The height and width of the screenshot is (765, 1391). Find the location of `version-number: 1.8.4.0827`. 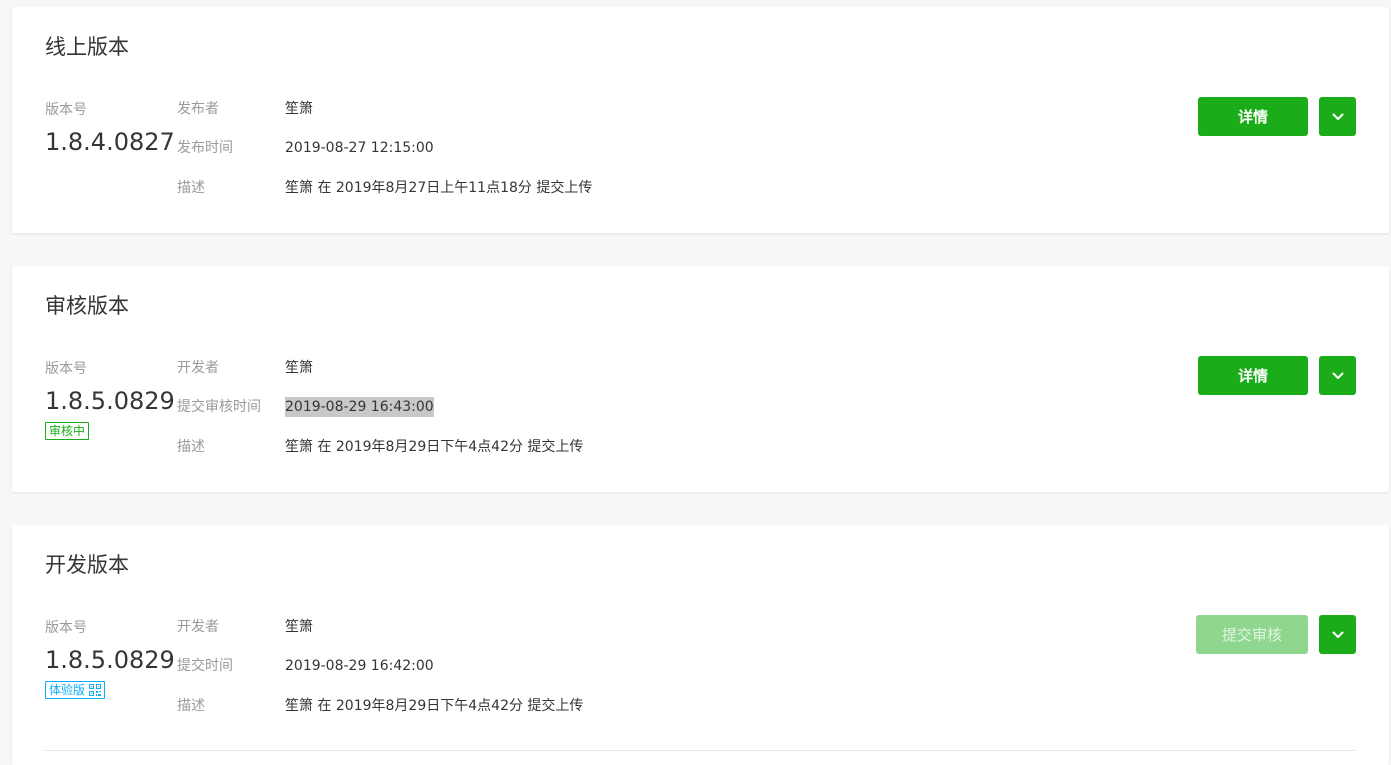

version-number: 1.8.4.0827 is located at coordinates (110, 142).